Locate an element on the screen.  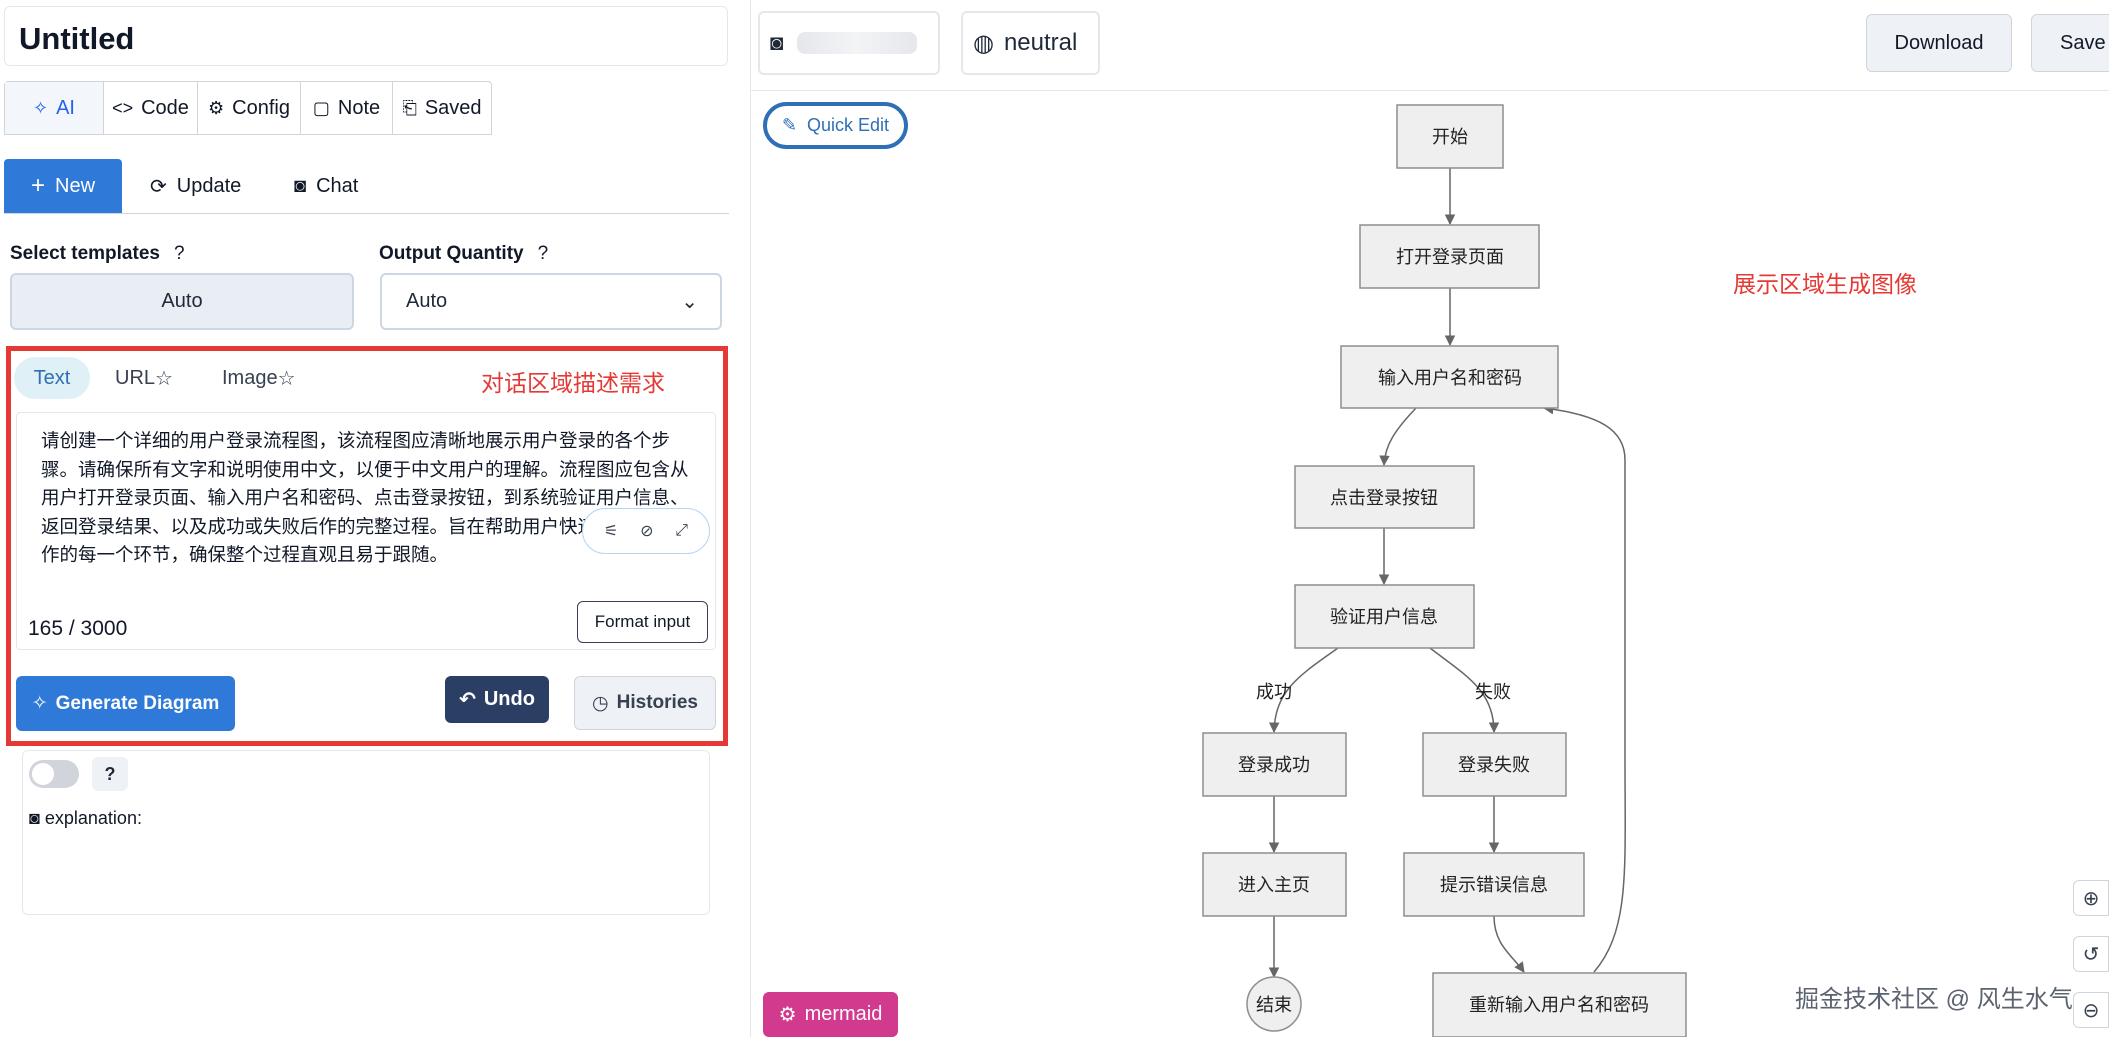
chat-button: ◙ Chat is located at coordinates (326, 186).